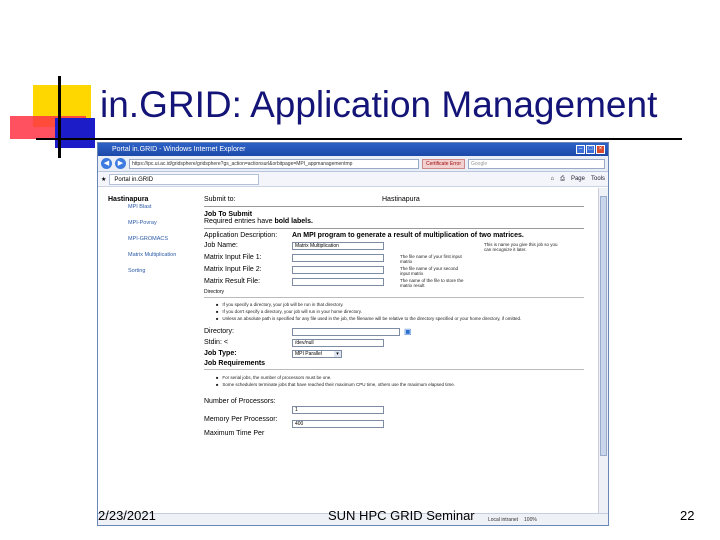 The image size is (720, 540). What do you see at coordinates (338, 270) in the screenshot?
I see `input2-field` at bounding box center [338, 270].